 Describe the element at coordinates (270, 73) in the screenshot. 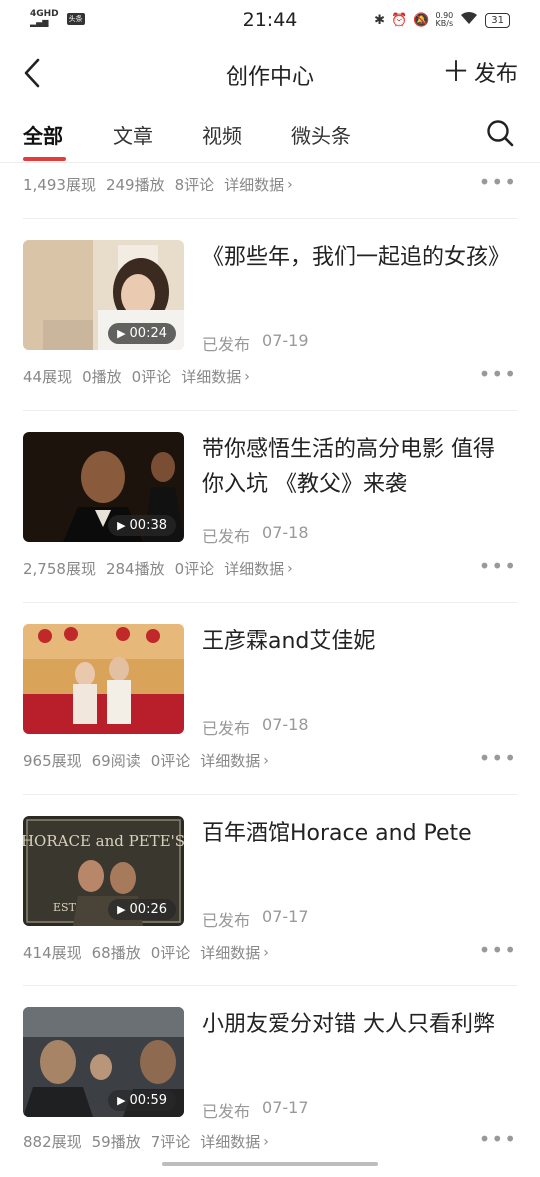

I see `top-nav-bar: 创作中心 ＋ 发布` at that location.